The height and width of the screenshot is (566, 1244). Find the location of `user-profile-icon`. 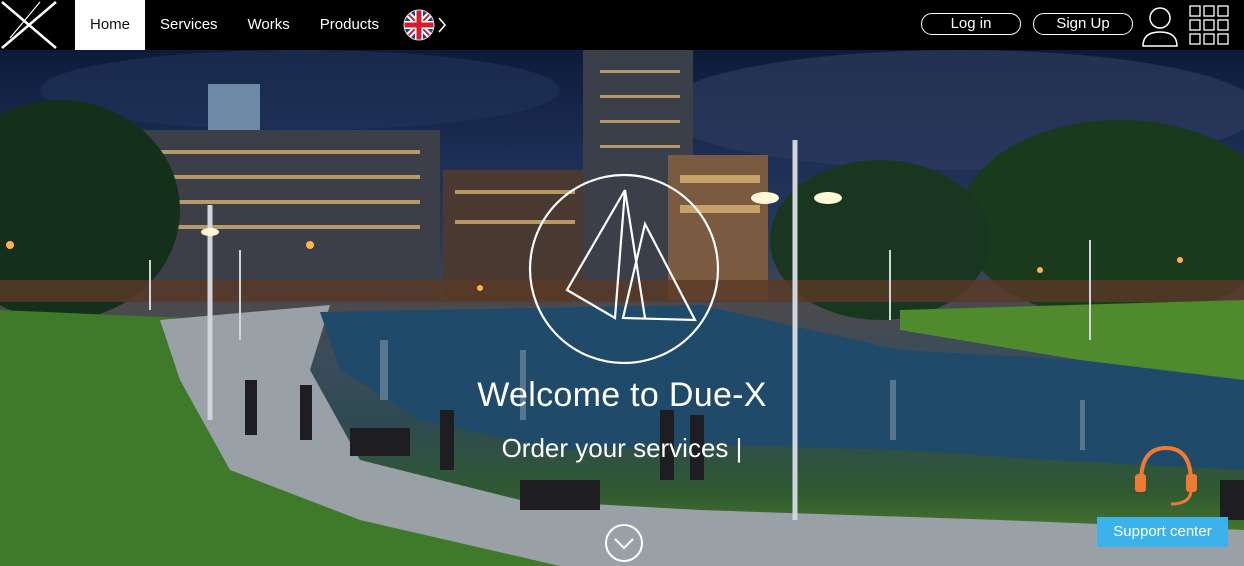

user-profile-icon is located at coordinates (1160, 26).